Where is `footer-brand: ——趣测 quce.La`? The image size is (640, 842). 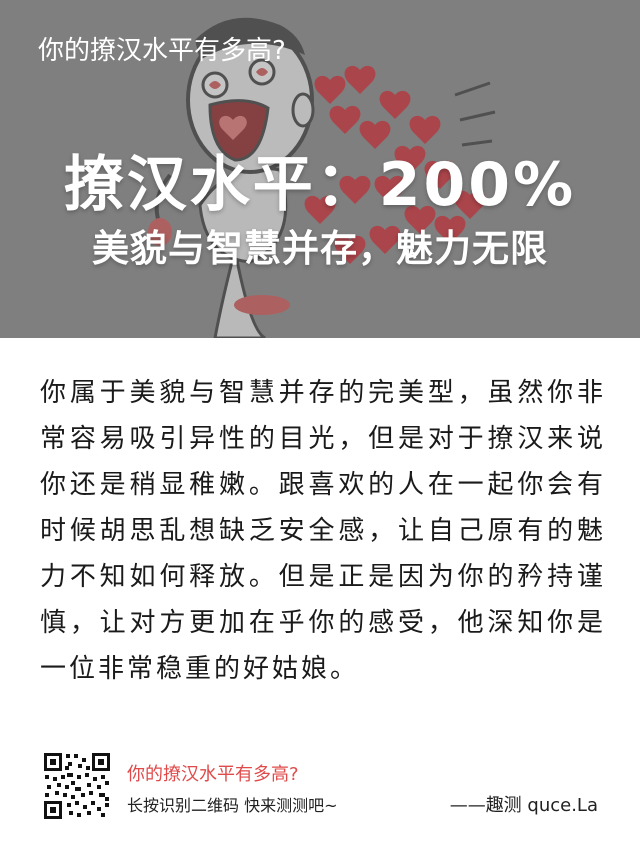
footer-brand: ——趣测 quce.La is located at coordinates (523, 805).